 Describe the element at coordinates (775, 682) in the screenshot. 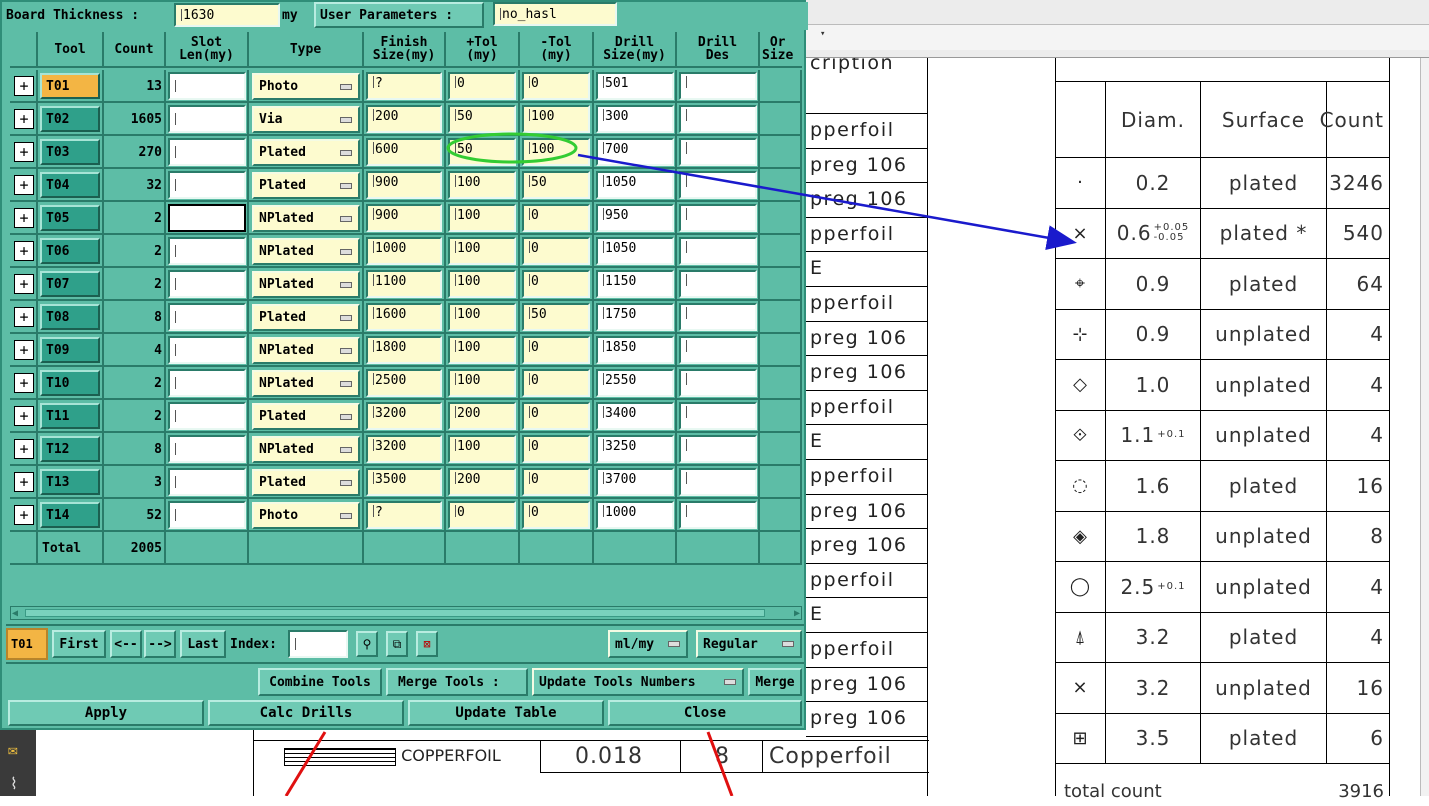

I see `merge-button: Merge` at that location.